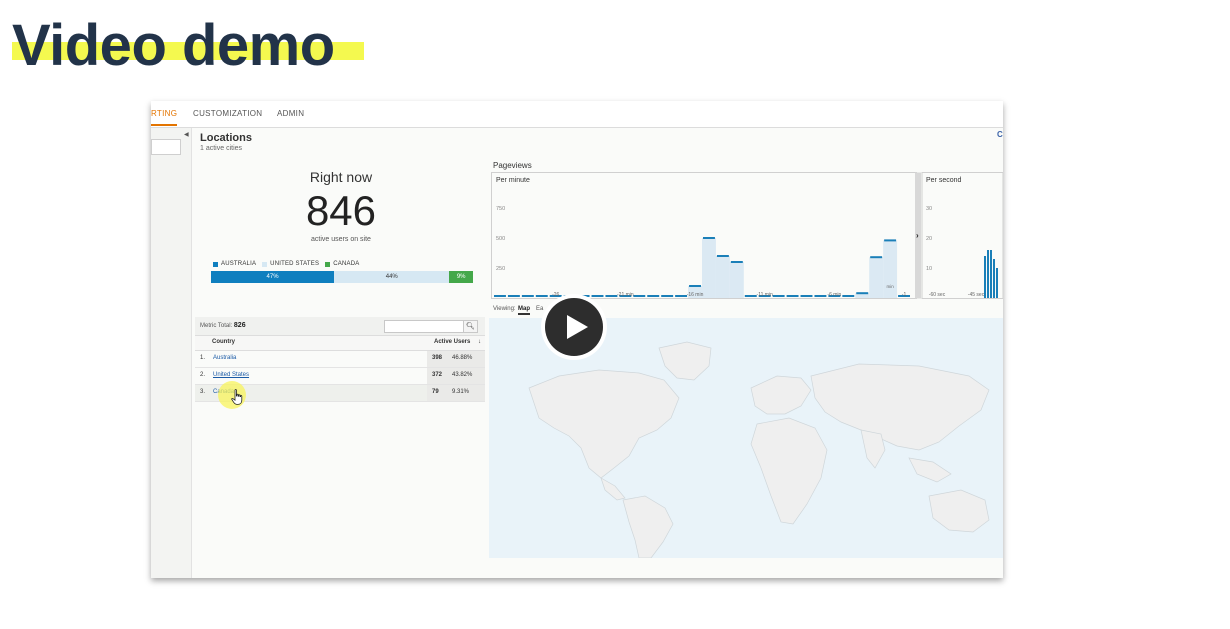  What do you see at coordinates (341, 239) in the screenshot?
I see `active-users-sublabel: active users on site` at bounding box center [341, 239].